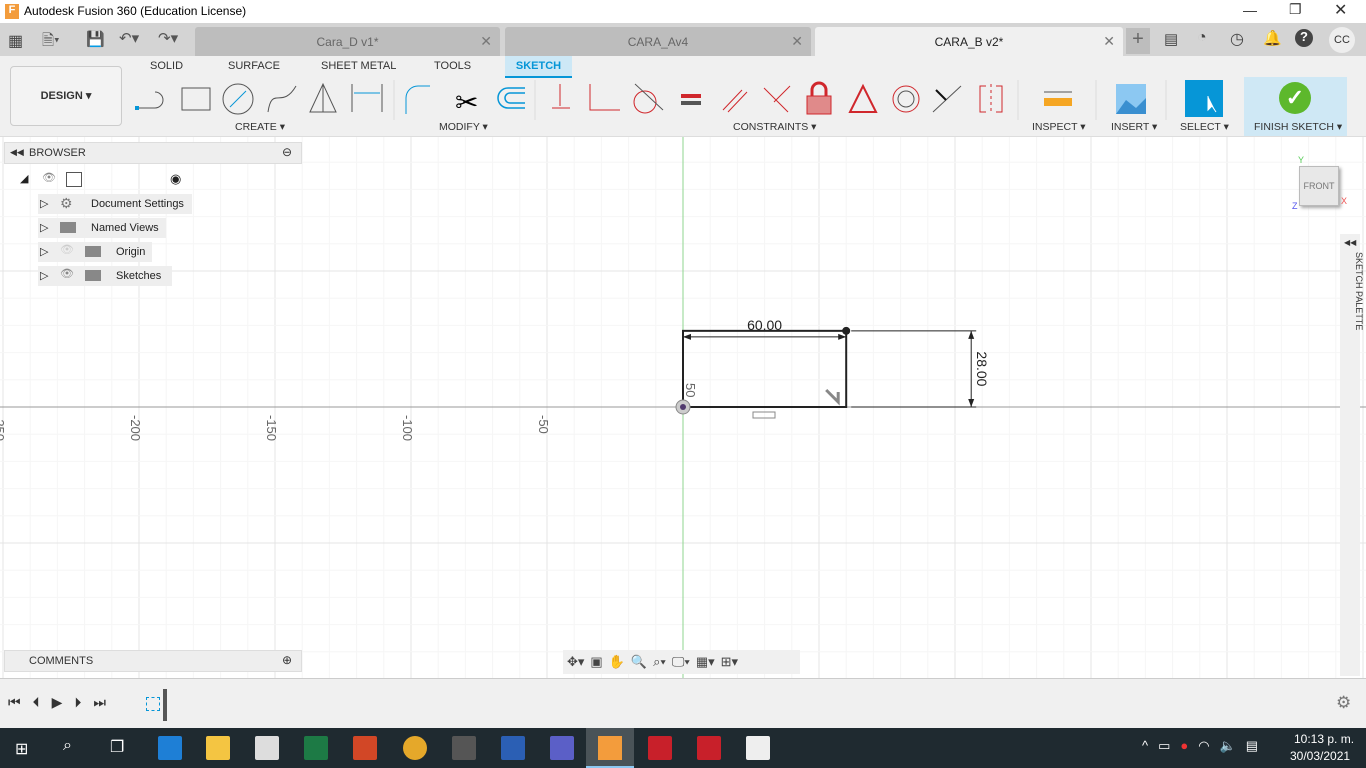 The height and width of the screenshot is (768, 1366). Describe the element at coordinates (1324, 739) in the screenshot. I see `taskbar-time: 10:13 p. m.` at that location.